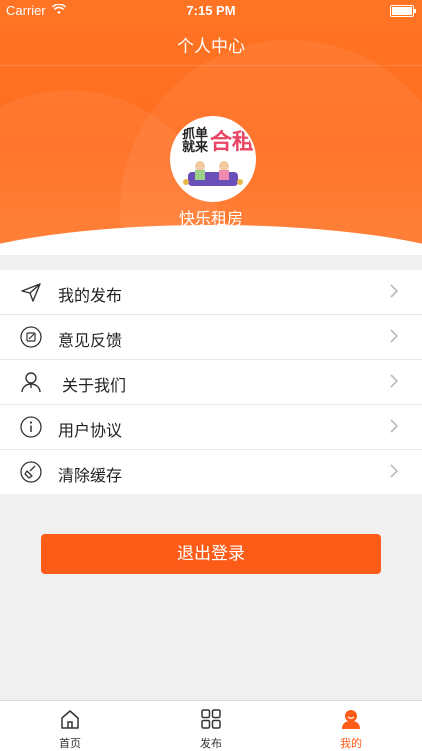 The width and height of the screenshot is (422, 751). I want to click on menu-item-label: 我的发布, so click(90, 295).